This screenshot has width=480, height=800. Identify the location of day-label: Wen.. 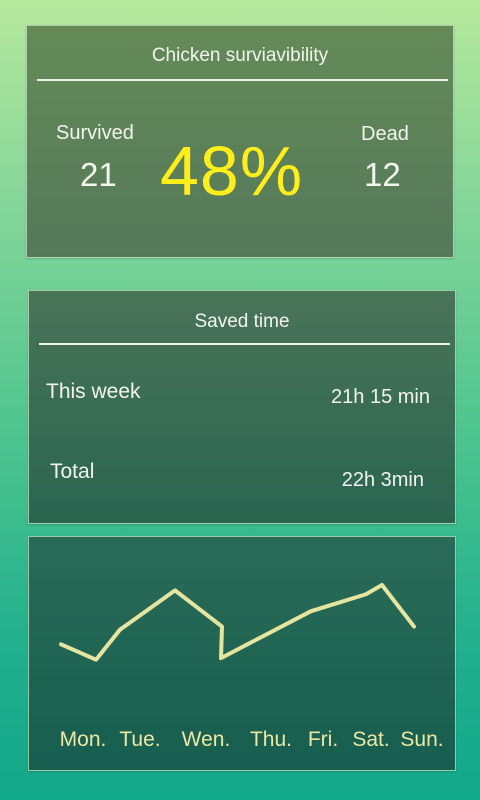
(206, 739).